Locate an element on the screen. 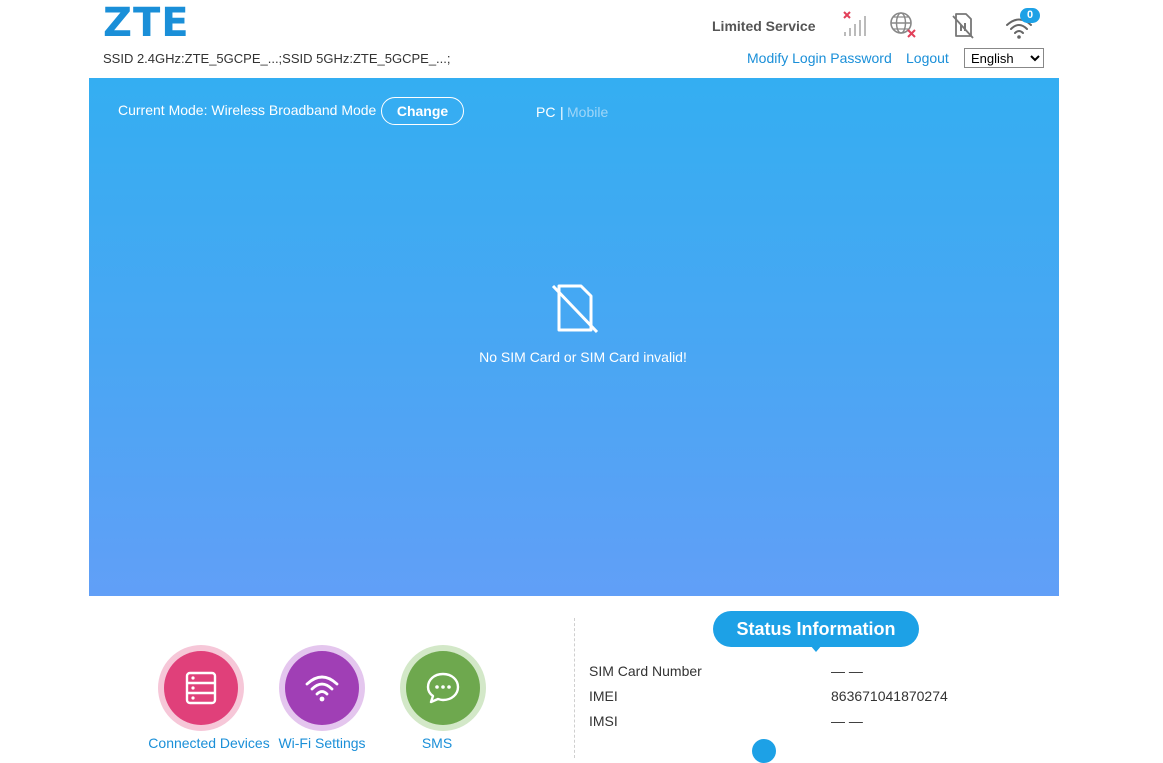 The image size is (1163, 763). section-divider is located at coordinates (574, 688).